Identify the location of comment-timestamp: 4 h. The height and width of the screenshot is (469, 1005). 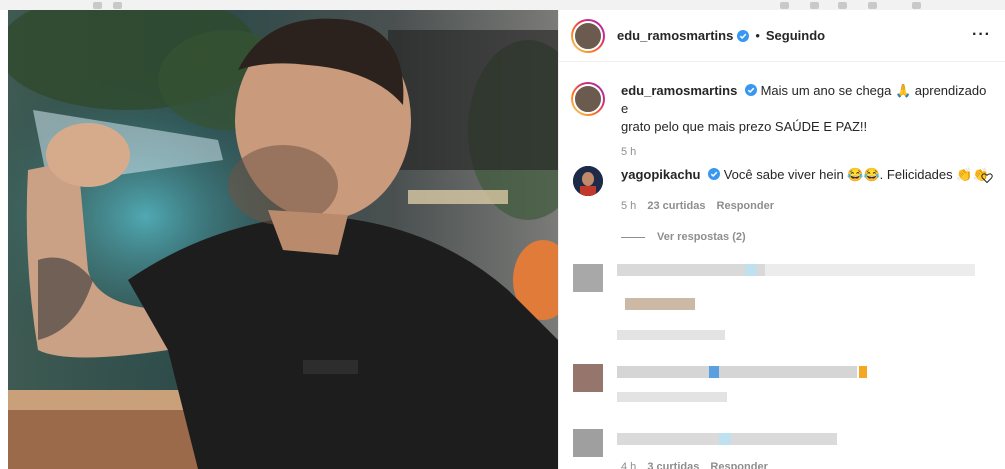
(628, 465).